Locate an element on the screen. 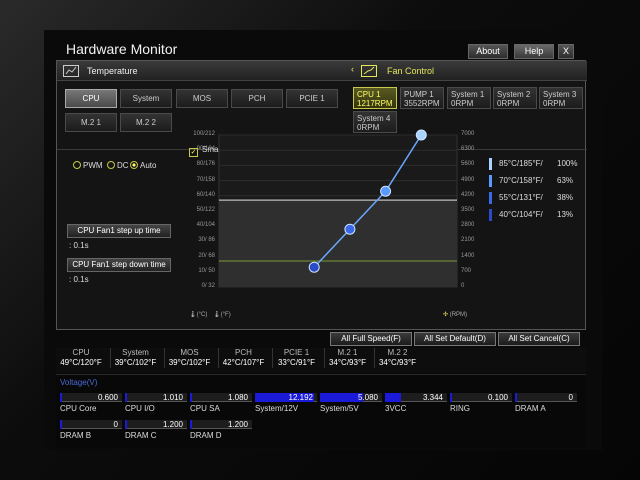 The width and height of the screenshot is (640, 480). chart-rpm-fill is located at coordinates (338, 243).